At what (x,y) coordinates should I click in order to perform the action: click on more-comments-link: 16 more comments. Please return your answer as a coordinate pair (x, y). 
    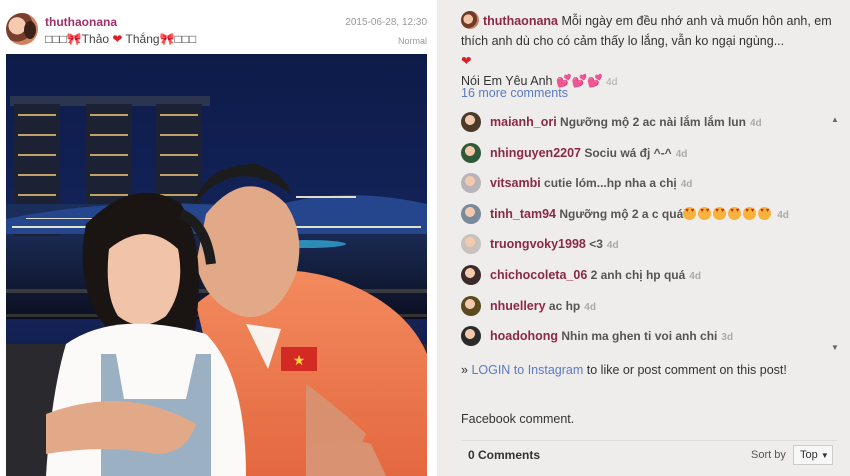
    Looking at the image, I should click on (514, 93).